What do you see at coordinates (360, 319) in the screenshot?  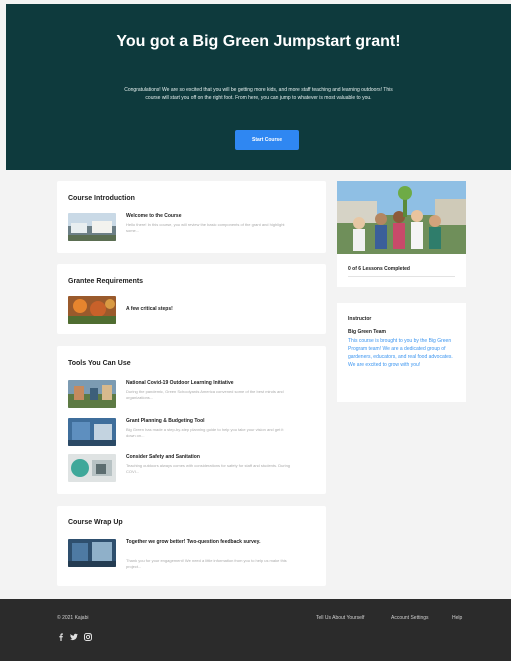 I see `instructor-label: Instructor` at bounding box center [360, 319].